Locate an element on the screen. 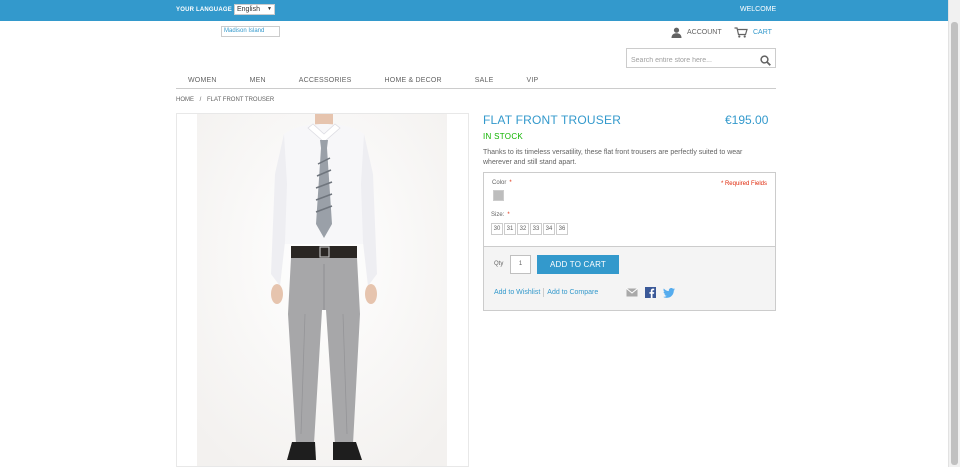 The image size is (960, 467). search-box is located at coordinates (701, 59).